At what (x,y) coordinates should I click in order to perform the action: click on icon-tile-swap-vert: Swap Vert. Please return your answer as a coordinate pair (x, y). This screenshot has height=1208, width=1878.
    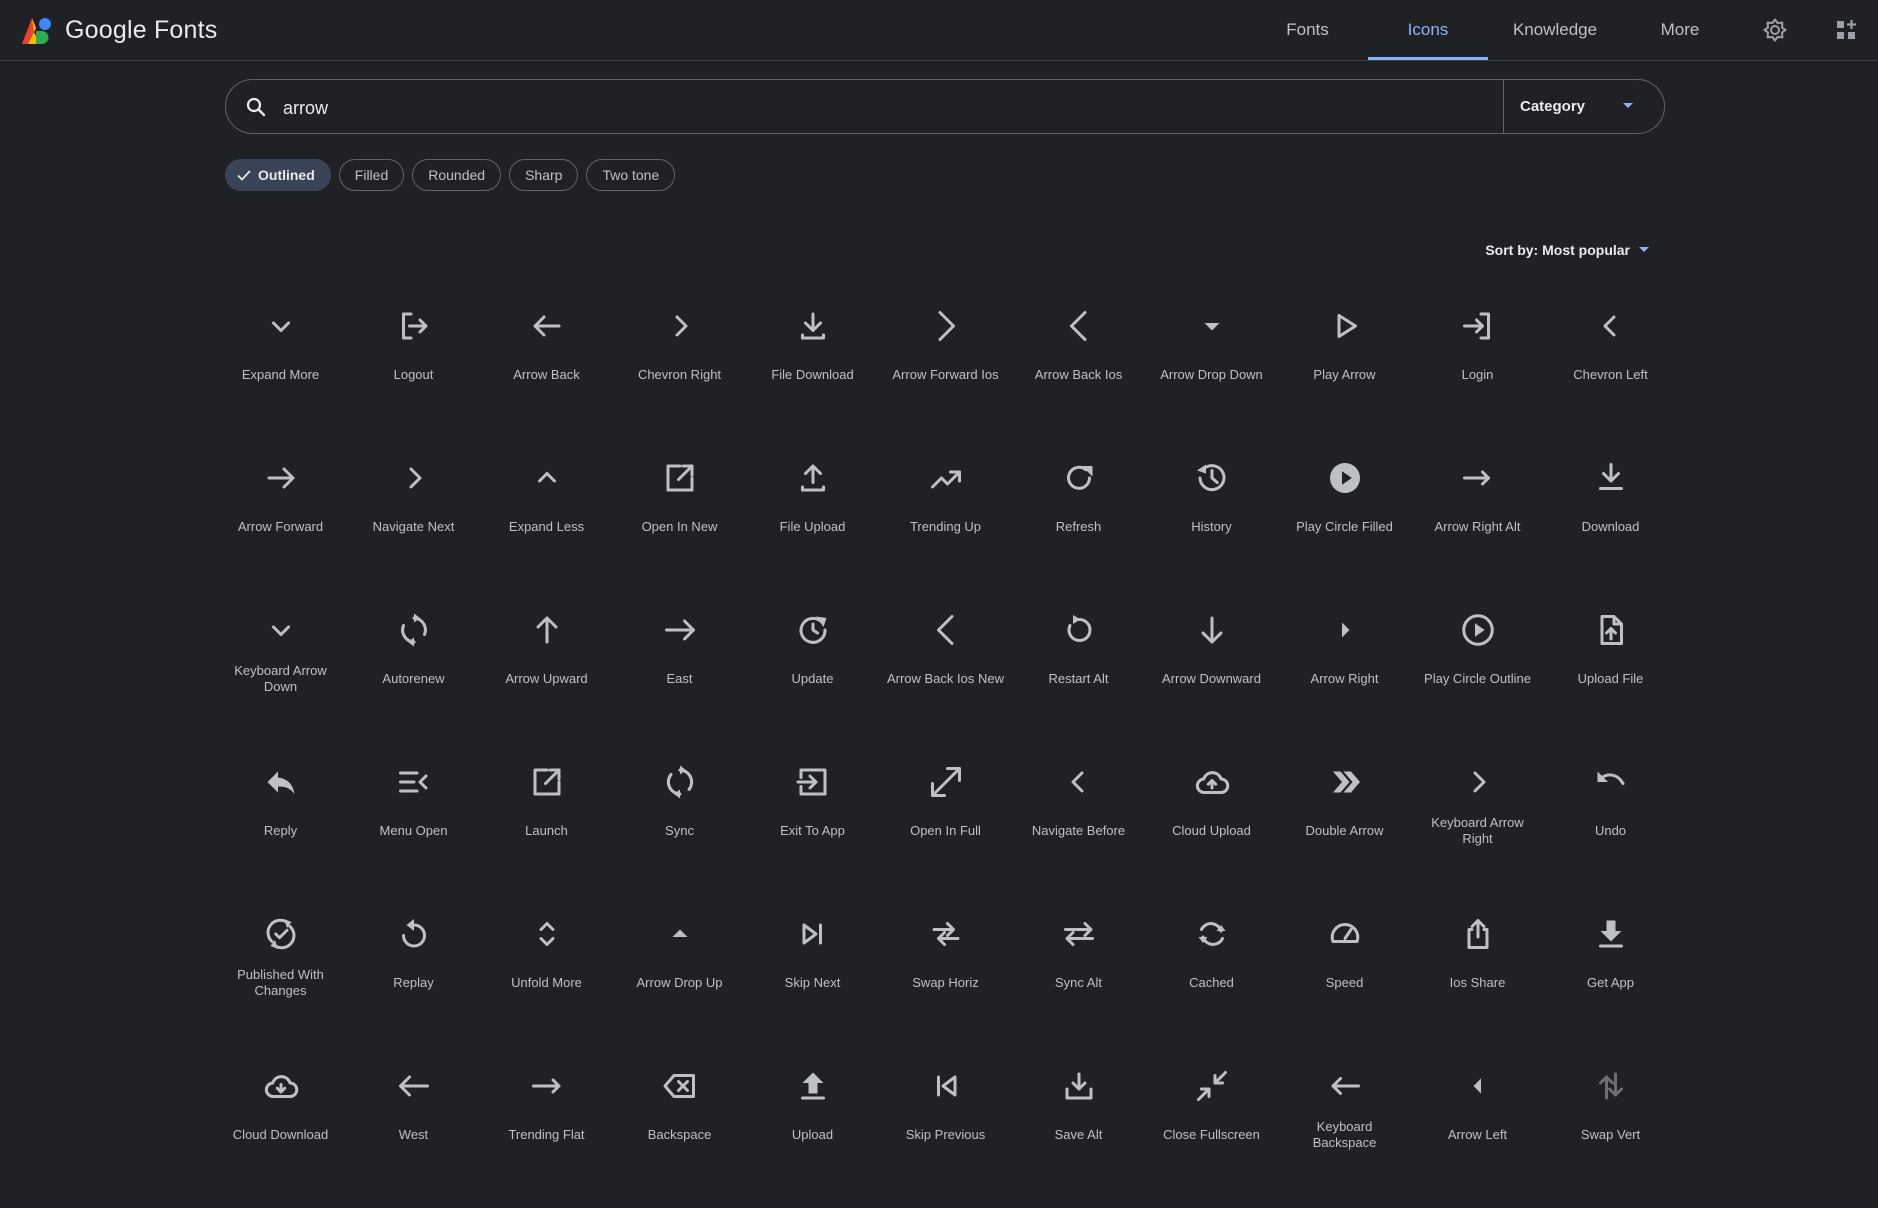
    Looking at the image, I should click on (1610, 1132).